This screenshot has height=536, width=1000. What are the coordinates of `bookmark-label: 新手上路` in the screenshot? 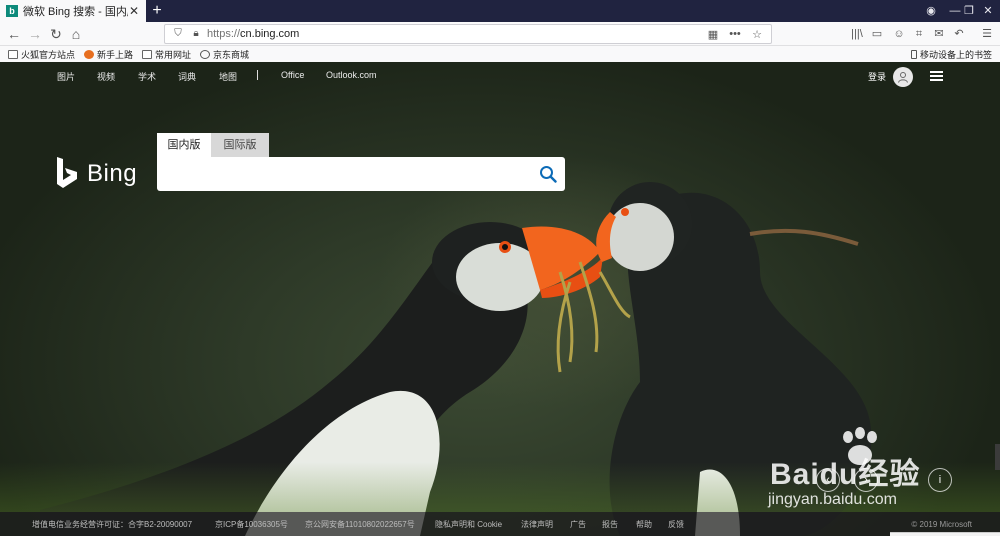 It's located at (115, 54).